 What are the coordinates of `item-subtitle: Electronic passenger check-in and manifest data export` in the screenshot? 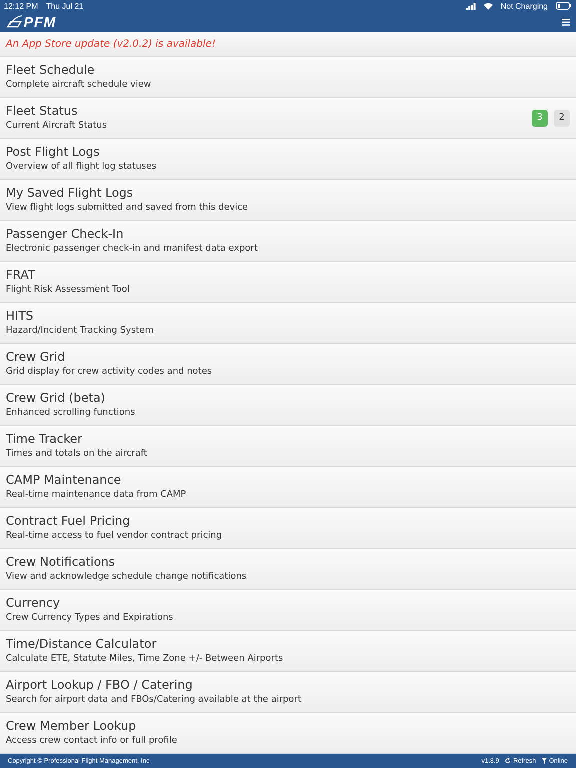 It's located at (132, 249).